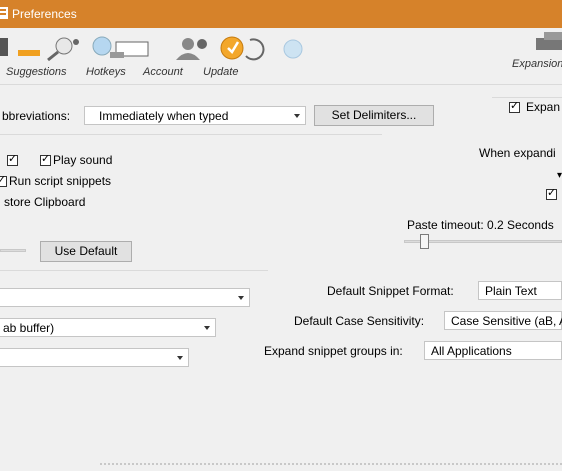  I want to click on resize-grip, so click(331, 464).